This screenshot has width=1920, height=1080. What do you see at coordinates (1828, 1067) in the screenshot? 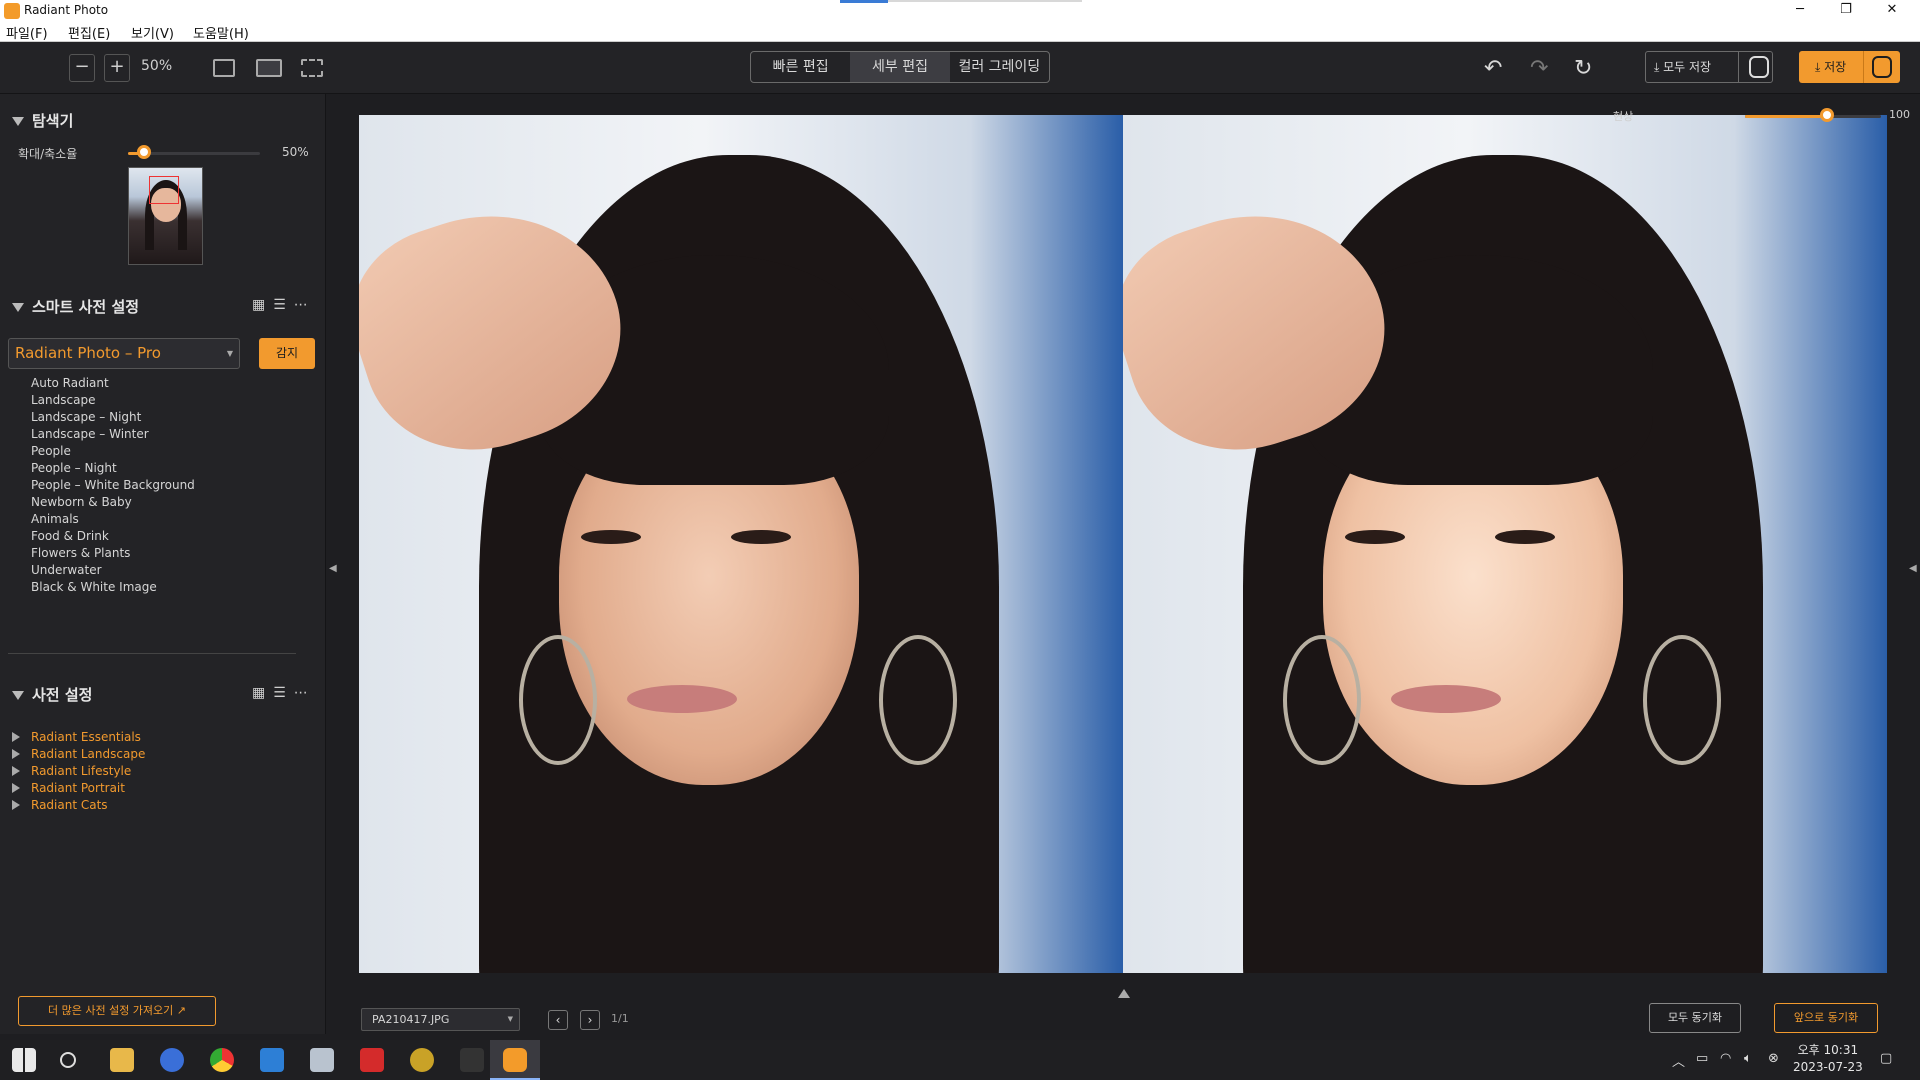
I see `clock-date: 2023-07-23` at bounding box center [1828, 1067].